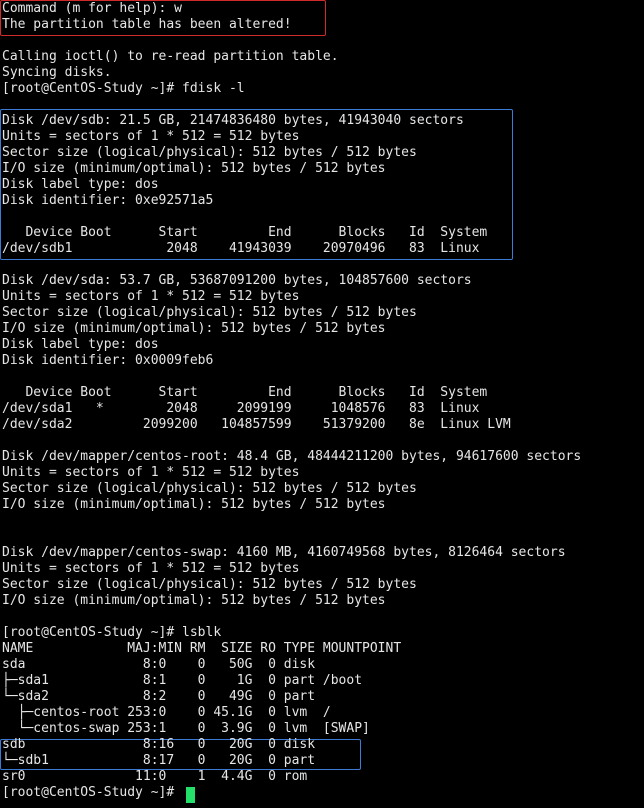 This screenshot has width=644, height=808. What do you see at coordinates (123, 88) in the screenshot?
I see `terminal-line: [root@CentOS-Study ~]# fdisk -l` at bounding box center [123, 88].